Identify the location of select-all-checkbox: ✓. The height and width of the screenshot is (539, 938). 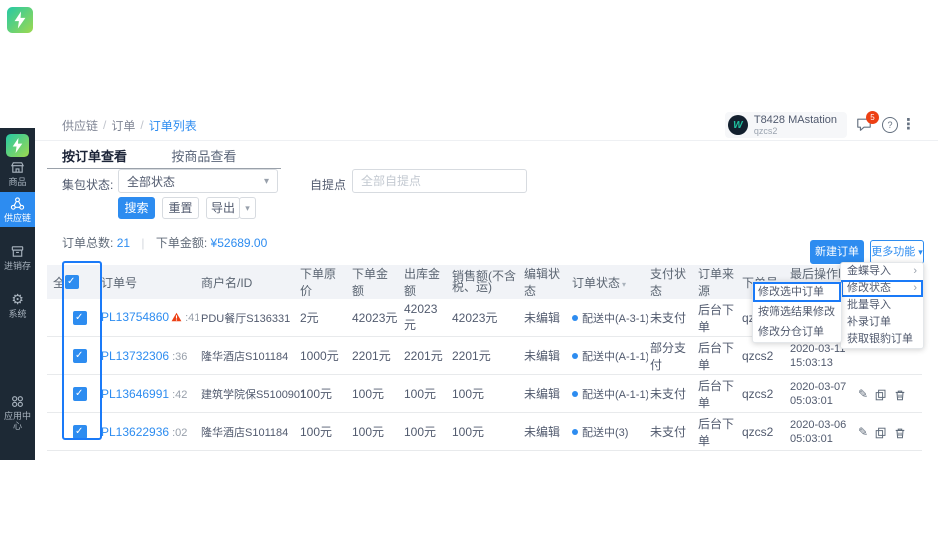
(72, 282).